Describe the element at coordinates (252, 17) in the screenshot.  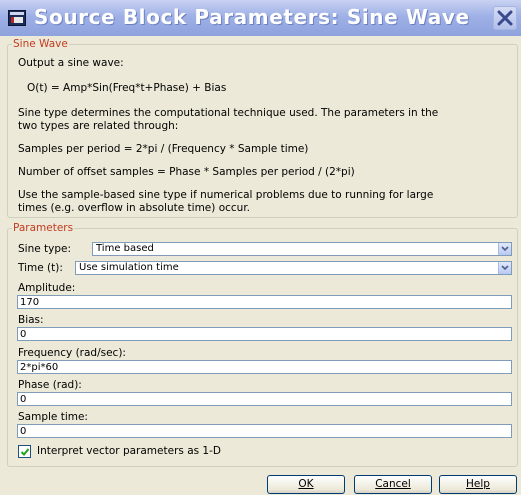
I see `window-title: Source Block Parameters: Sine Wave` at that location.